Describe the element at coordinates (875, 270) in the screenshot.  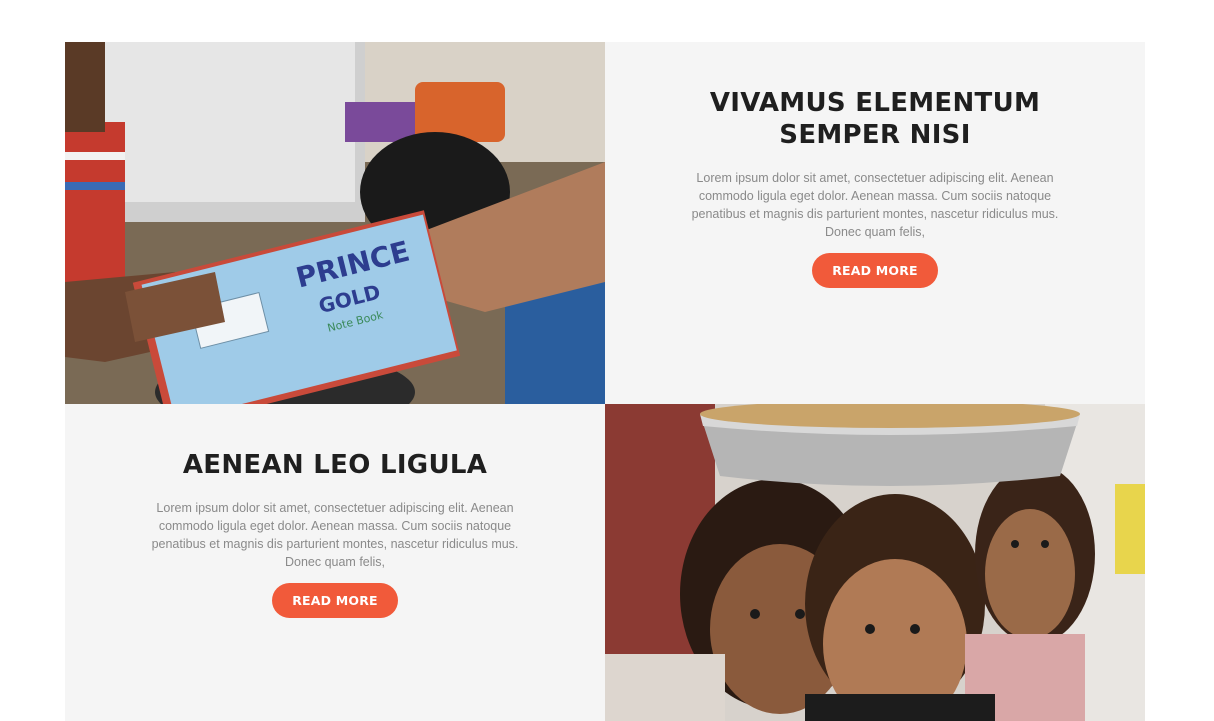
I see `read-more-button-1: READ MORE` at that location.